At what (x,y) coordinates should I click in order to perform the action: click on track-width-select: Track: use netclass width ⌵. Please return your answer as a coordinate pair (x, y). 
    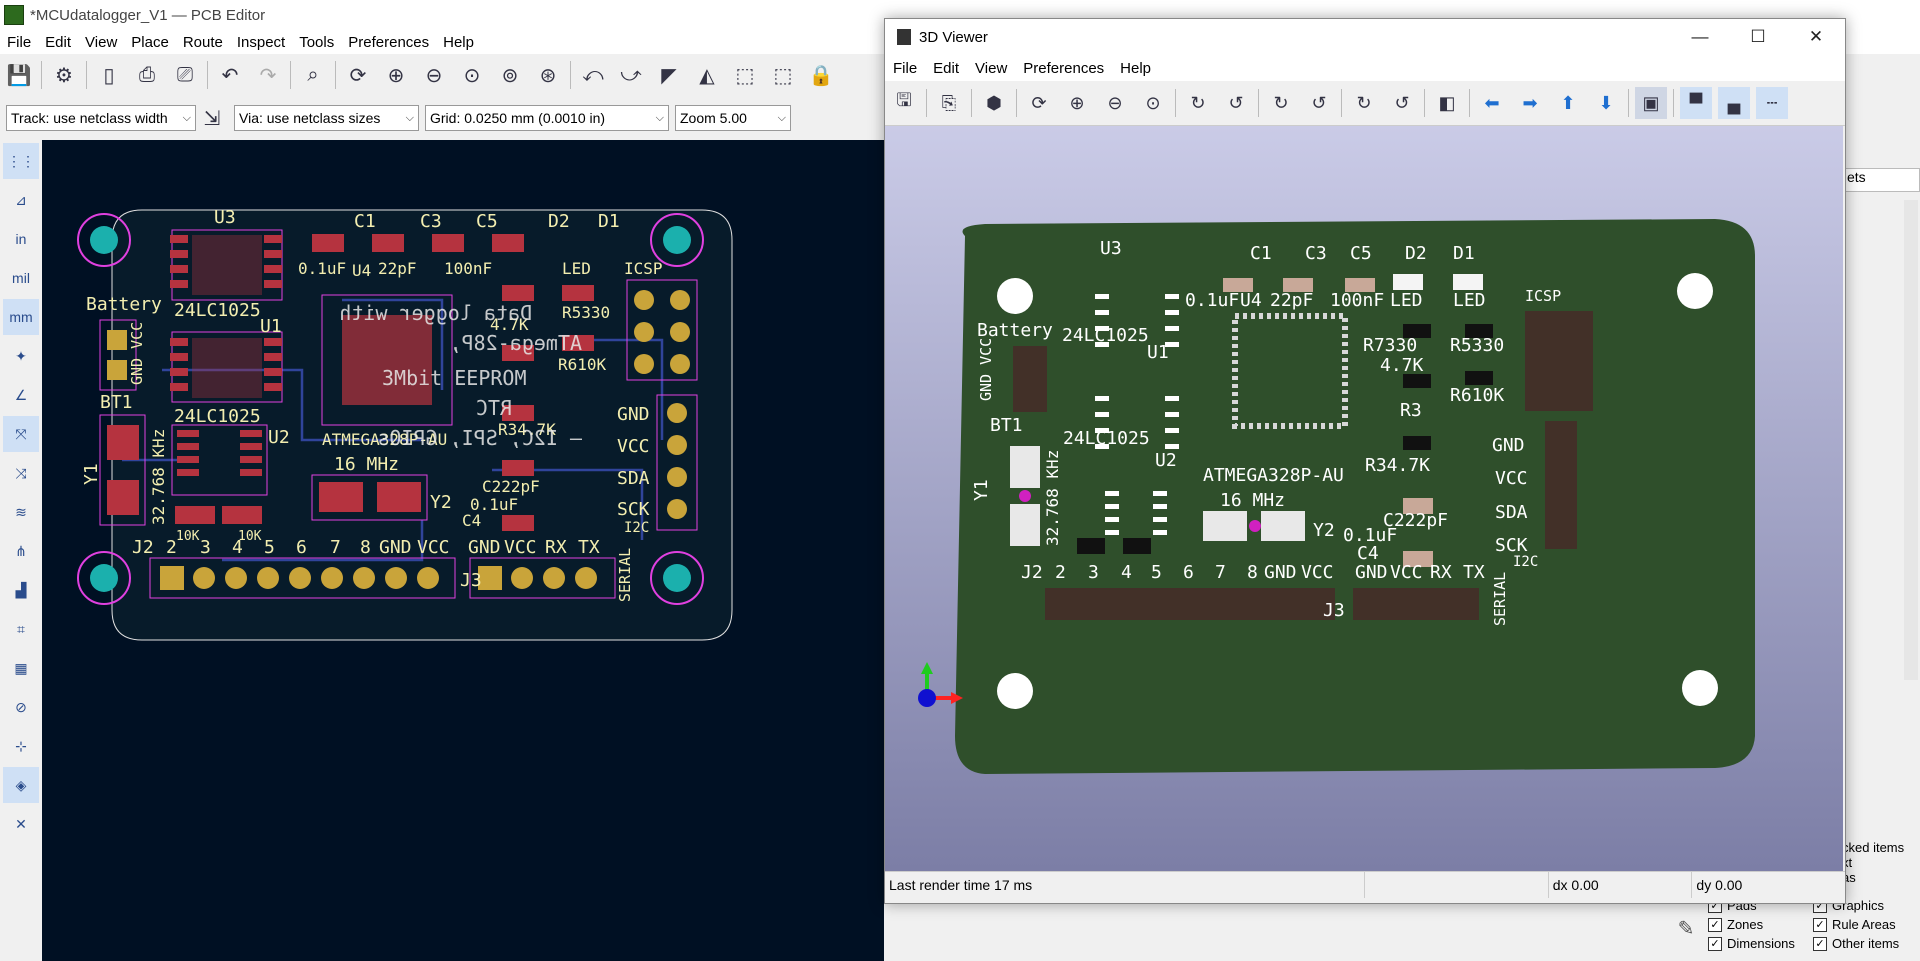
    Looking at the image, I should click on (101, 118).